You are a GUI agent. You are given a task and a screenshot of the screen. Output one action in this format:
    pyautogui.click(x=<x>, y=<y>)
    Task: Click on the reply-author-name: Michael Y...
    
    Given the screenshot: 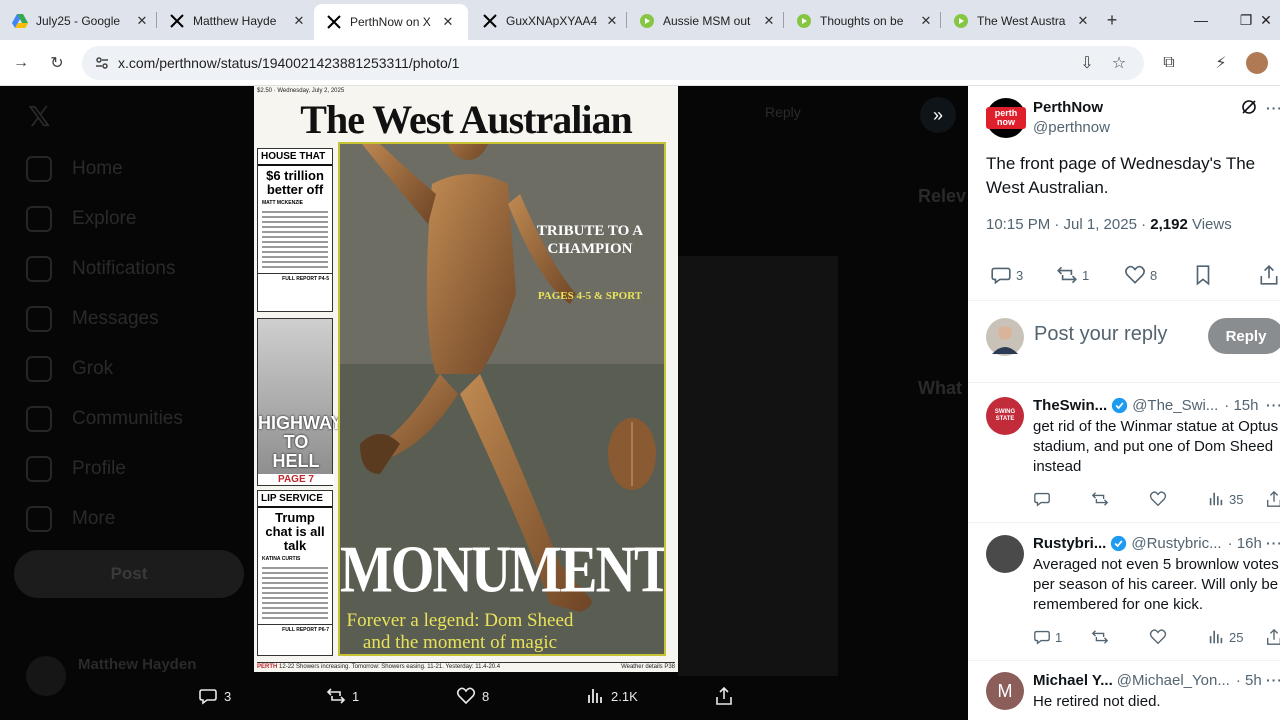 What is the action you would take?
    pyautogui.click(x=1073, y=680)
    